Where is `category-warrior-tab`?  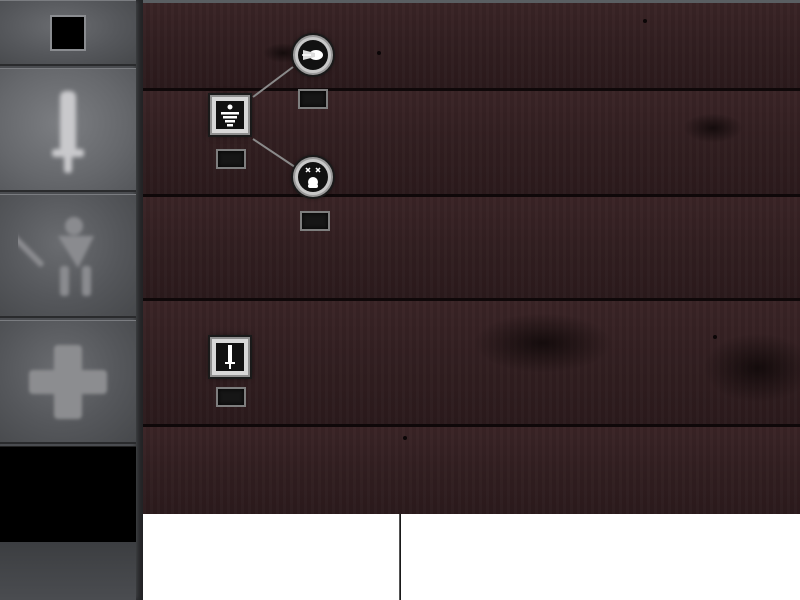 category-warrior-tab is located at coordinates (68, 256).